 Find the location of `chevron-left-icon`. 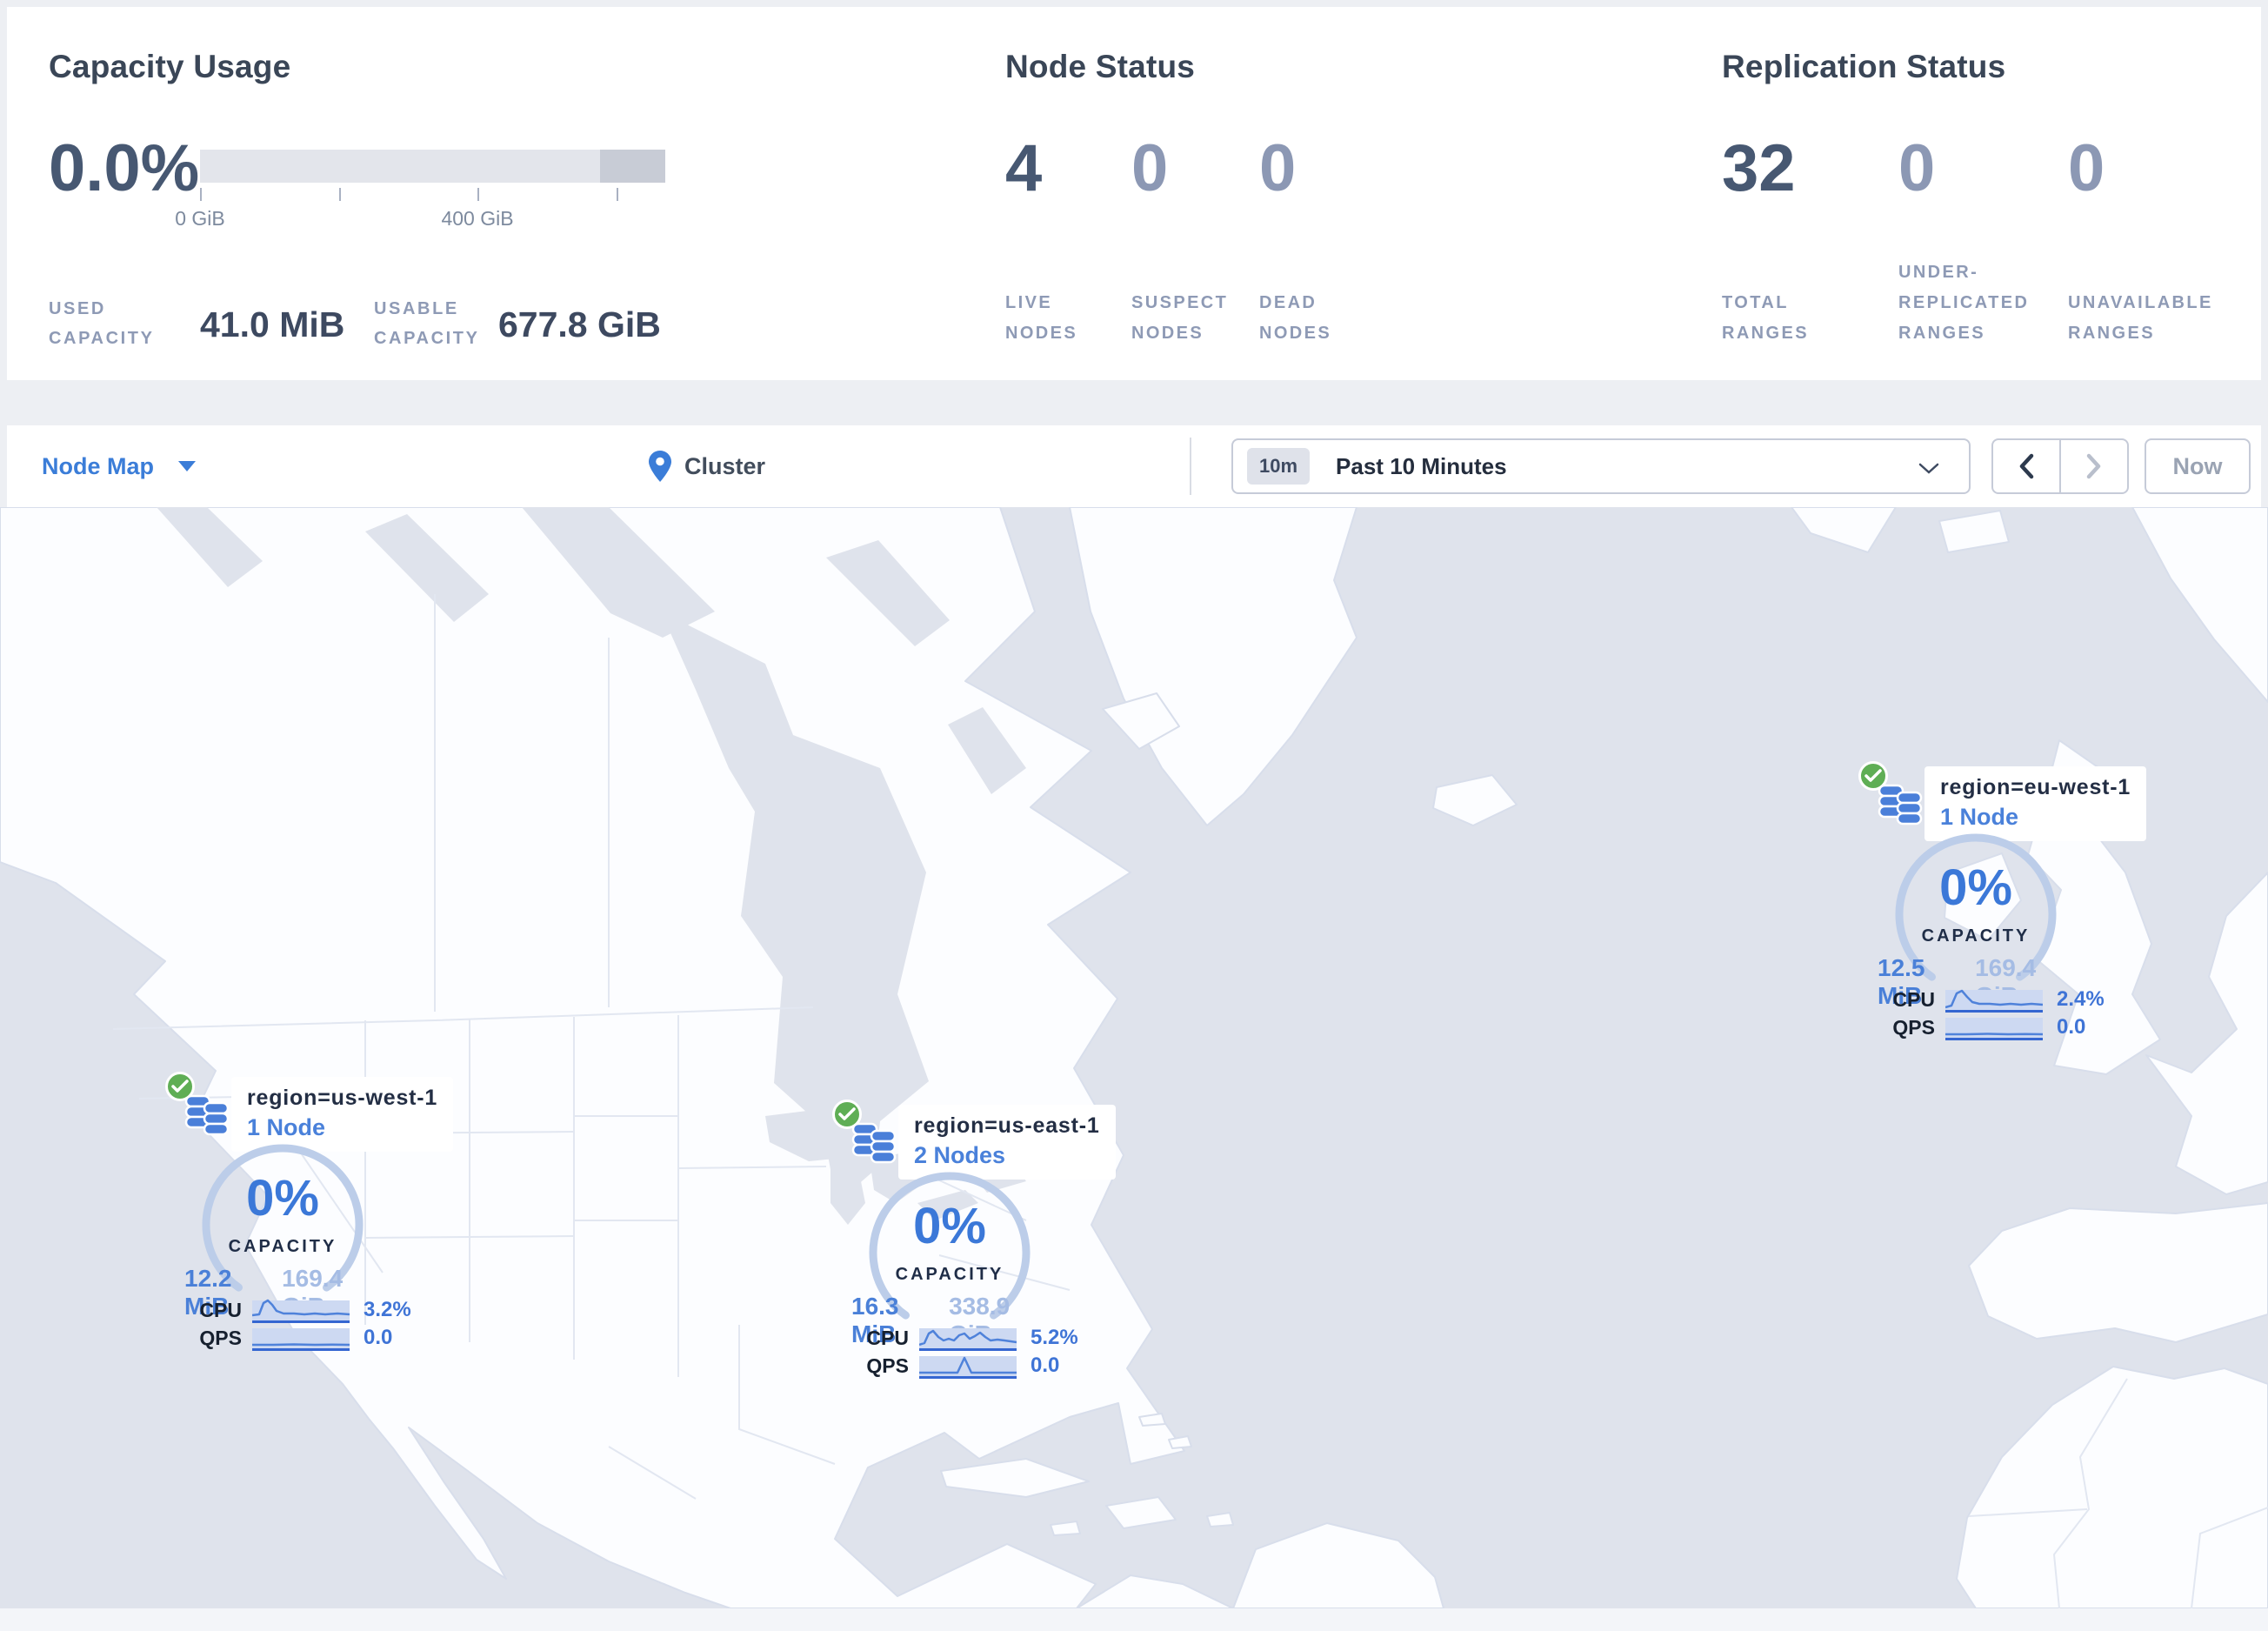

chevron-left-icon is located at coordinates (2026, 466).